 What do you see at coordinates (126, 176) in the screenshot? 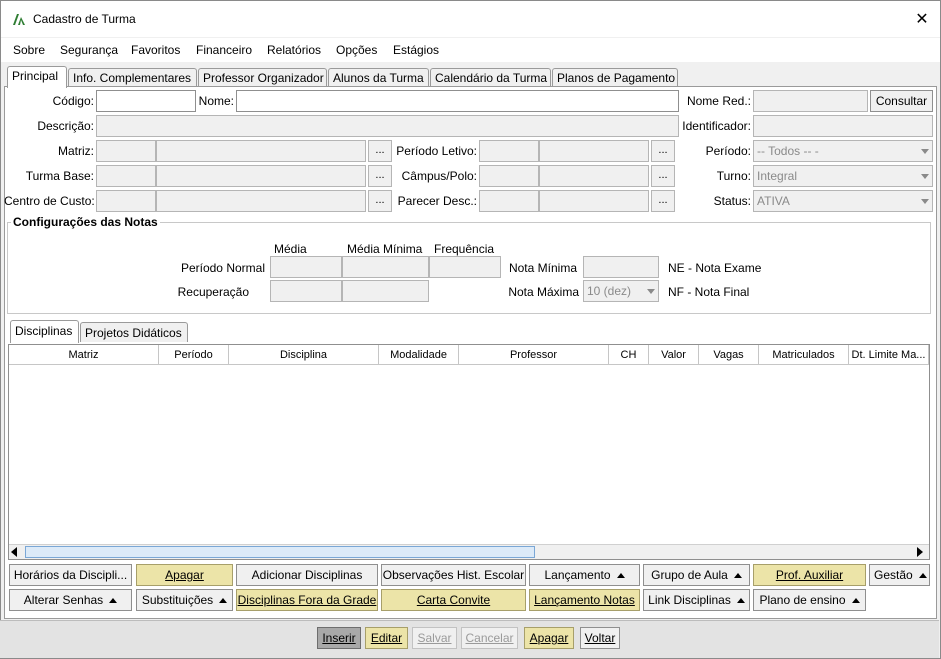
I see `turma-base-code-input` at bounding box center [126, 176].